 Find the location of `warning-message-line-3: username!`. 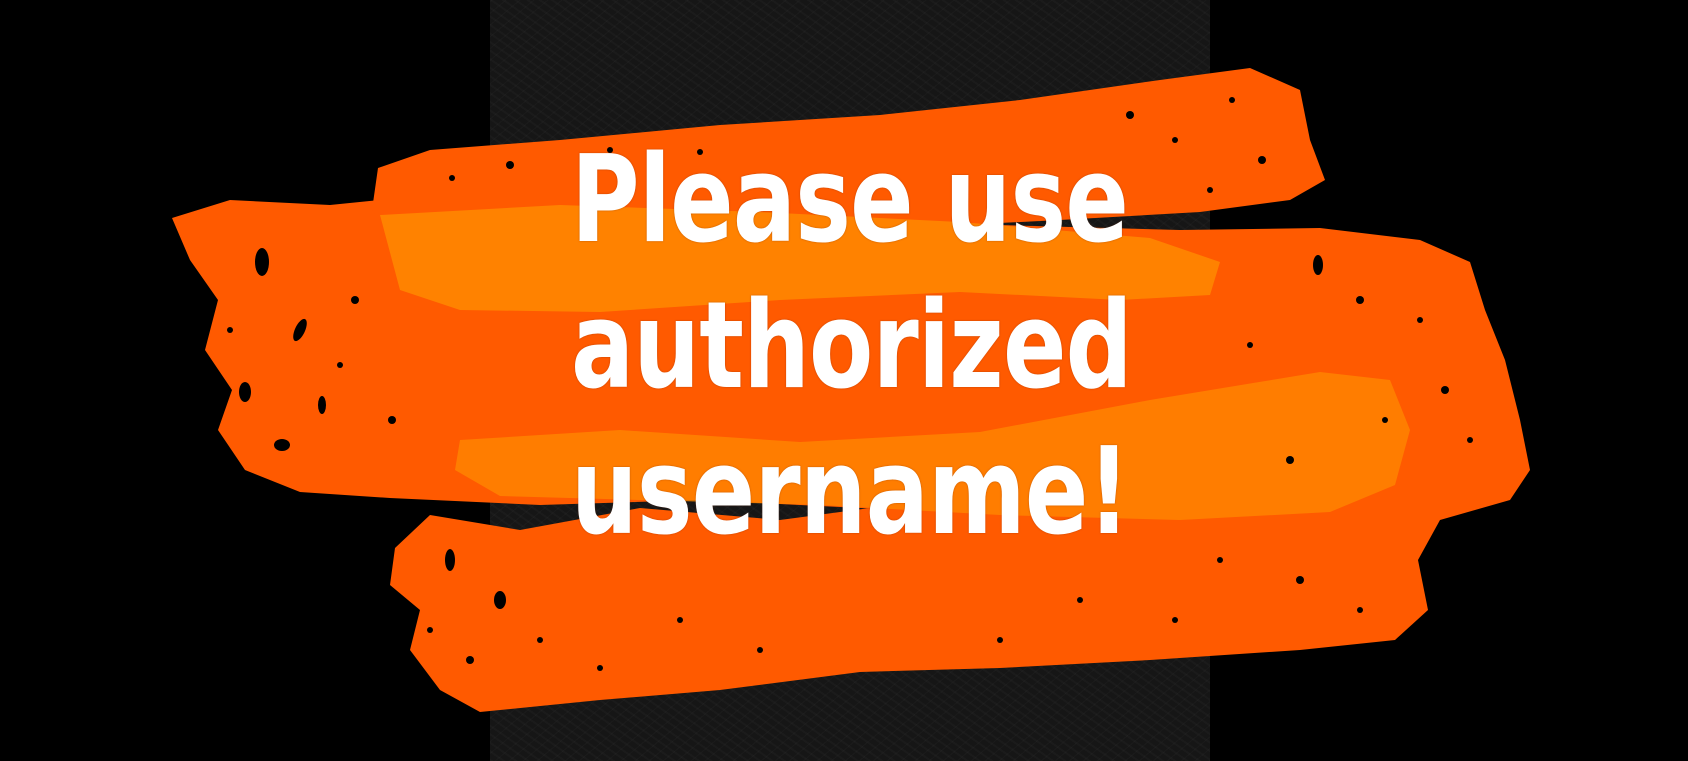

warning-message-line-3: username! is located at coordinates (850, 492).